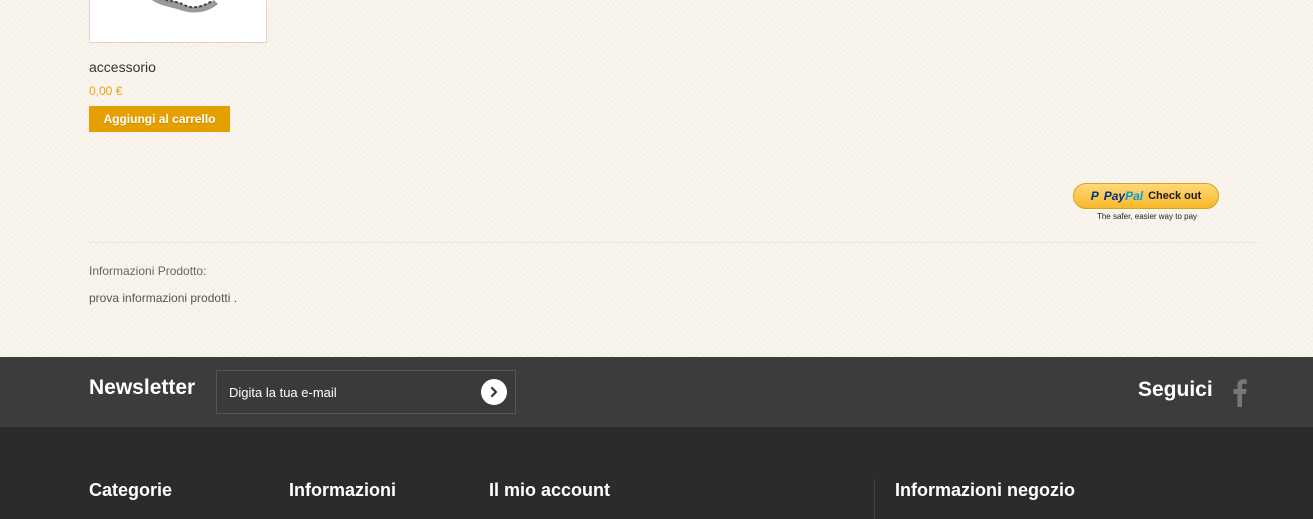 This screenshot has height=519, width=1313. What do you see at coordinates (342, 490) in the screenshot?
I see `footer-title-information: Informazioni` at bounding box center [342, 490].